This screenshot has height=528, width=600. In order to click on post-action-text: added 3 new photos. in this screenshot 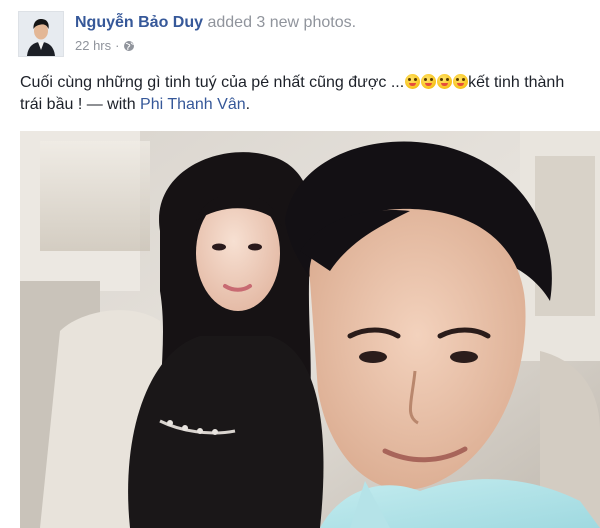, I will do `click(282, 22)`.